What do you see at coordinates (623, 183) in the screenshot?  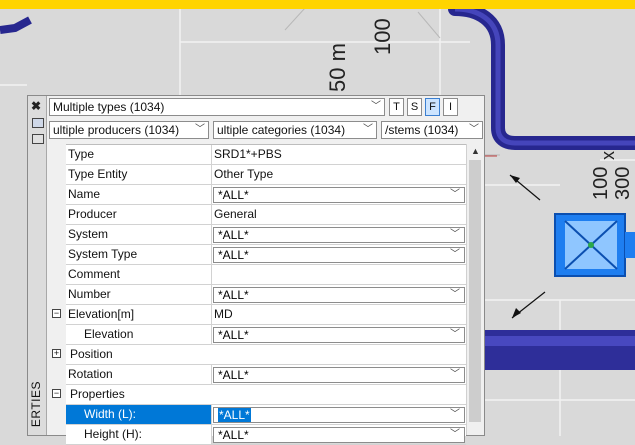 I see `dimension-label-300: 300` at bounding box center [623, 183].